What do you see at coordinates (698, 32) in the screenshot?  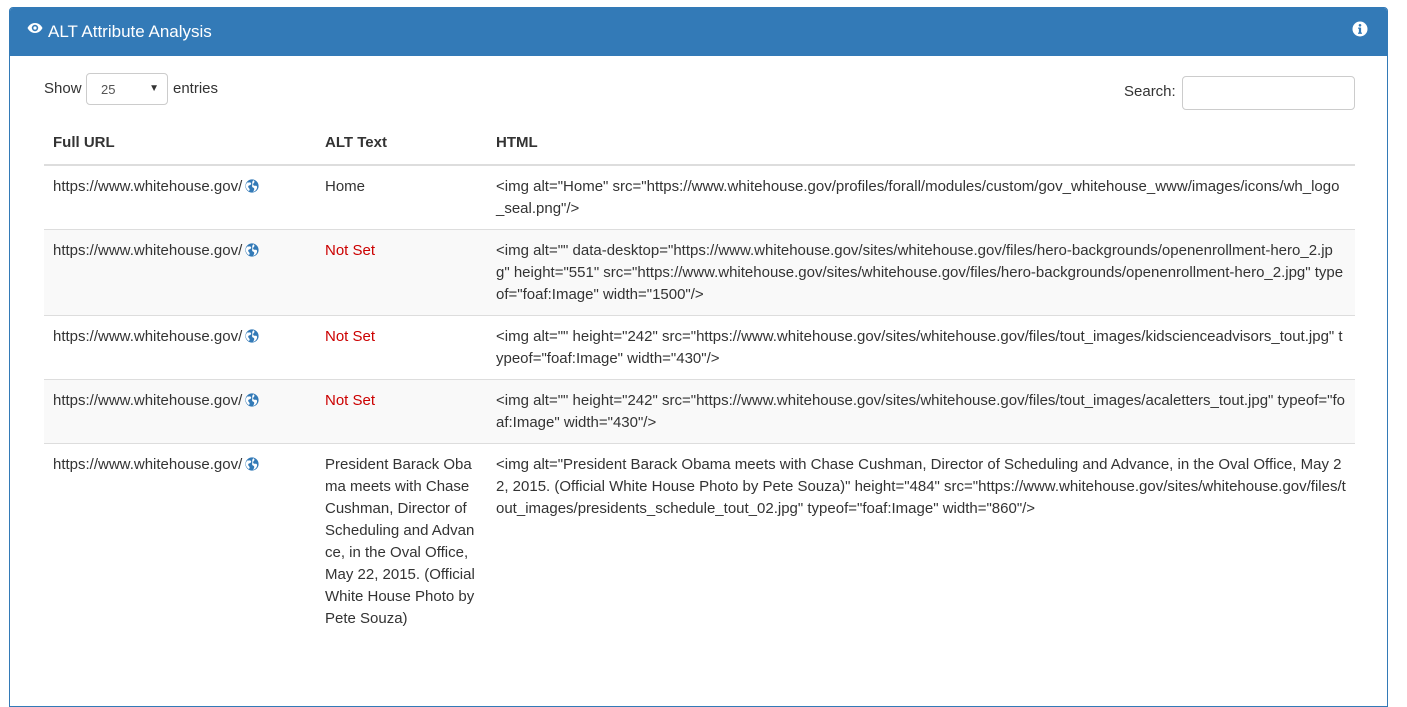 I see `panel-heading: ALT Attribute Analysis` at bounding box center [698, 32].